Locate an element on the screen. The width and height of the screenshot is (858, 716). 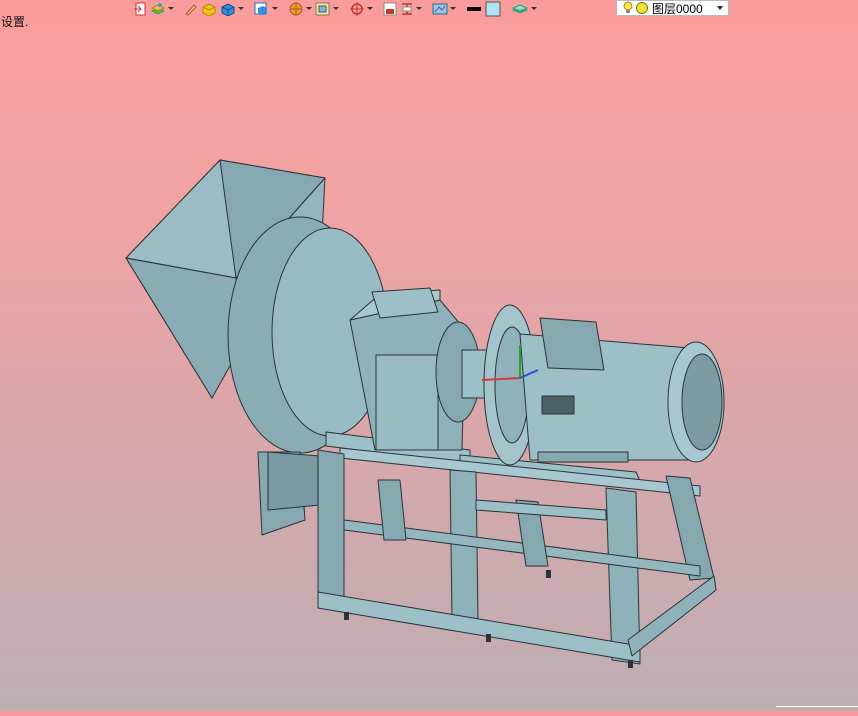
motor-foot is located at coordinates (583, 457).